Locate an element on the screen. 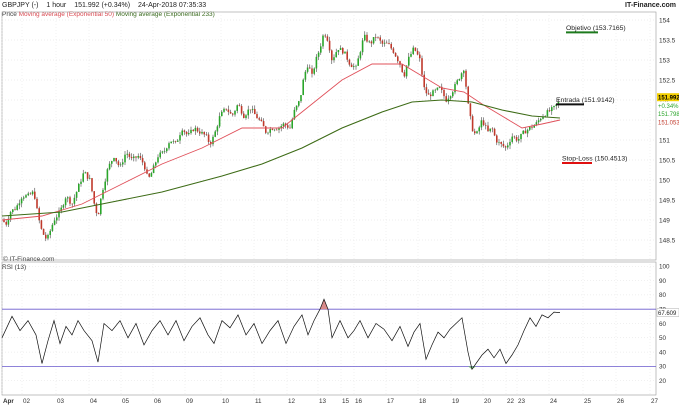  rsi-tick-label: 20 is located at coordinates (663, 381).